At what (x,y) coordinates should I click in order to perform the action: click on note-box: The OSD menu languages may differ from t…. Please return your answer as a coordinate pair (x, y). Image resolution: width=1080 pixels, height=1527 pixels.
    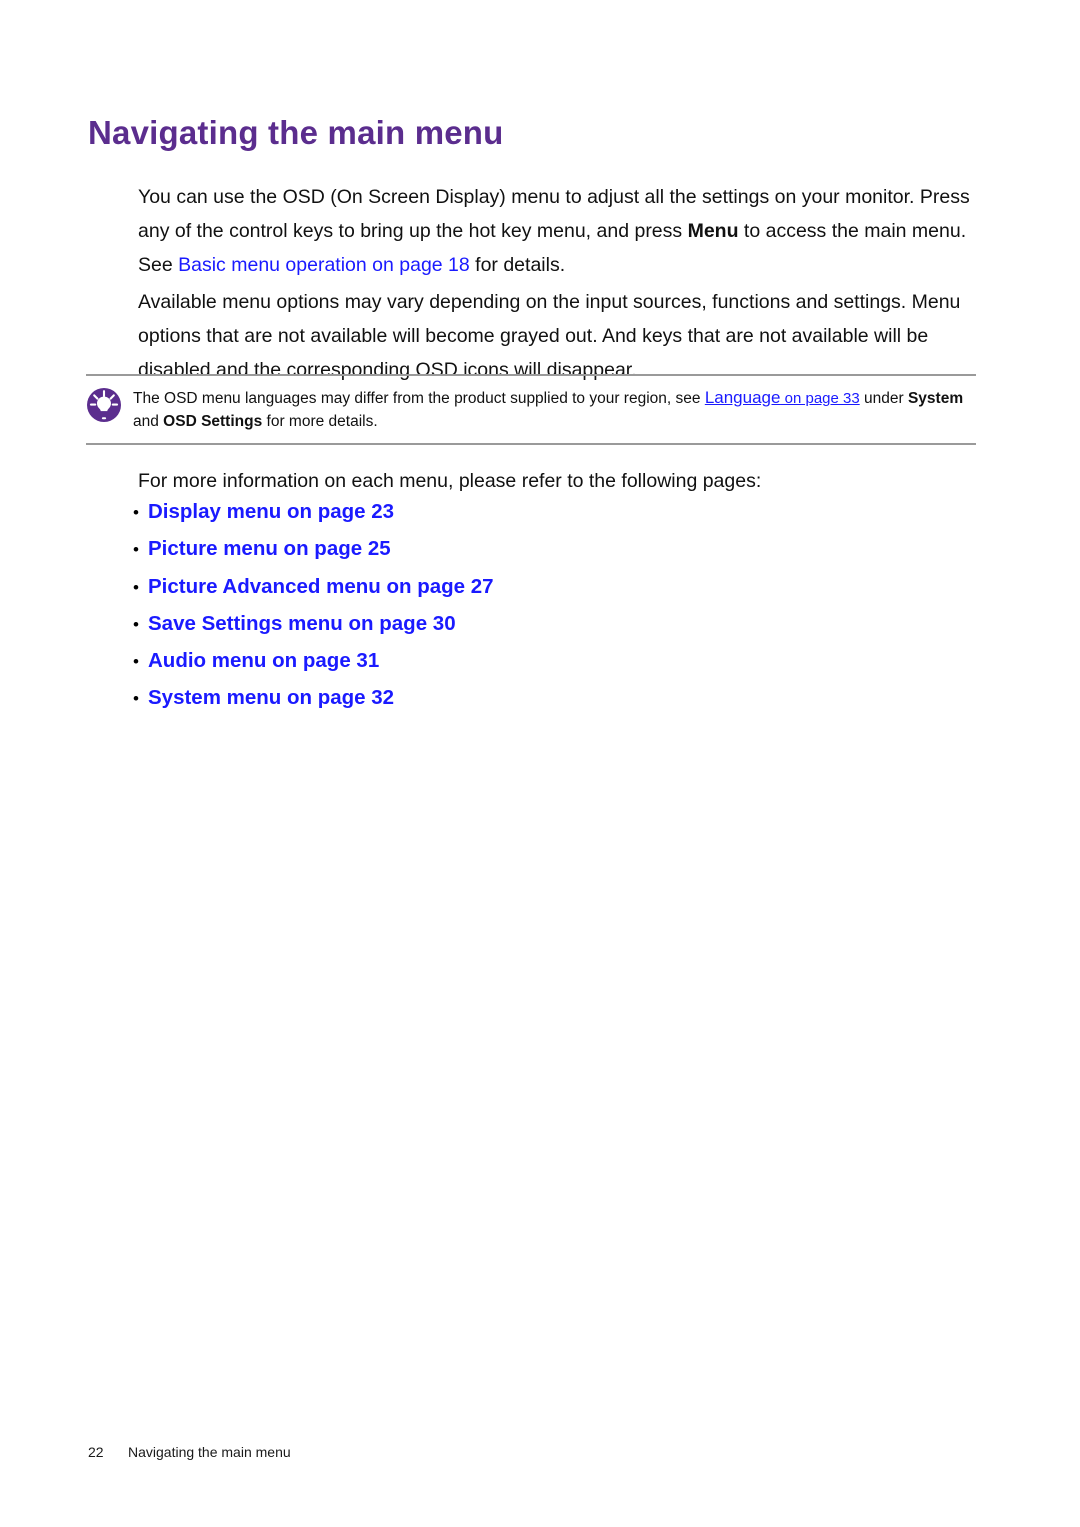
    Looking at the image, I should click on (531, 409).